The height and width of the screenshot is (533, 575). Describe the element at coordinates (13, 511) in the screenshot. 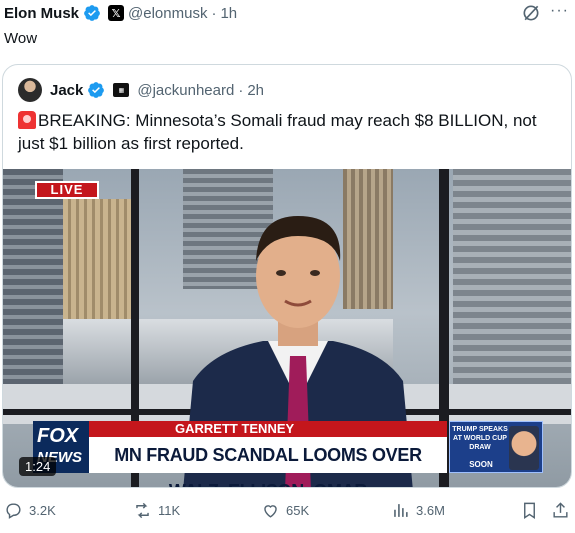

I see `reply-icon` at that location.